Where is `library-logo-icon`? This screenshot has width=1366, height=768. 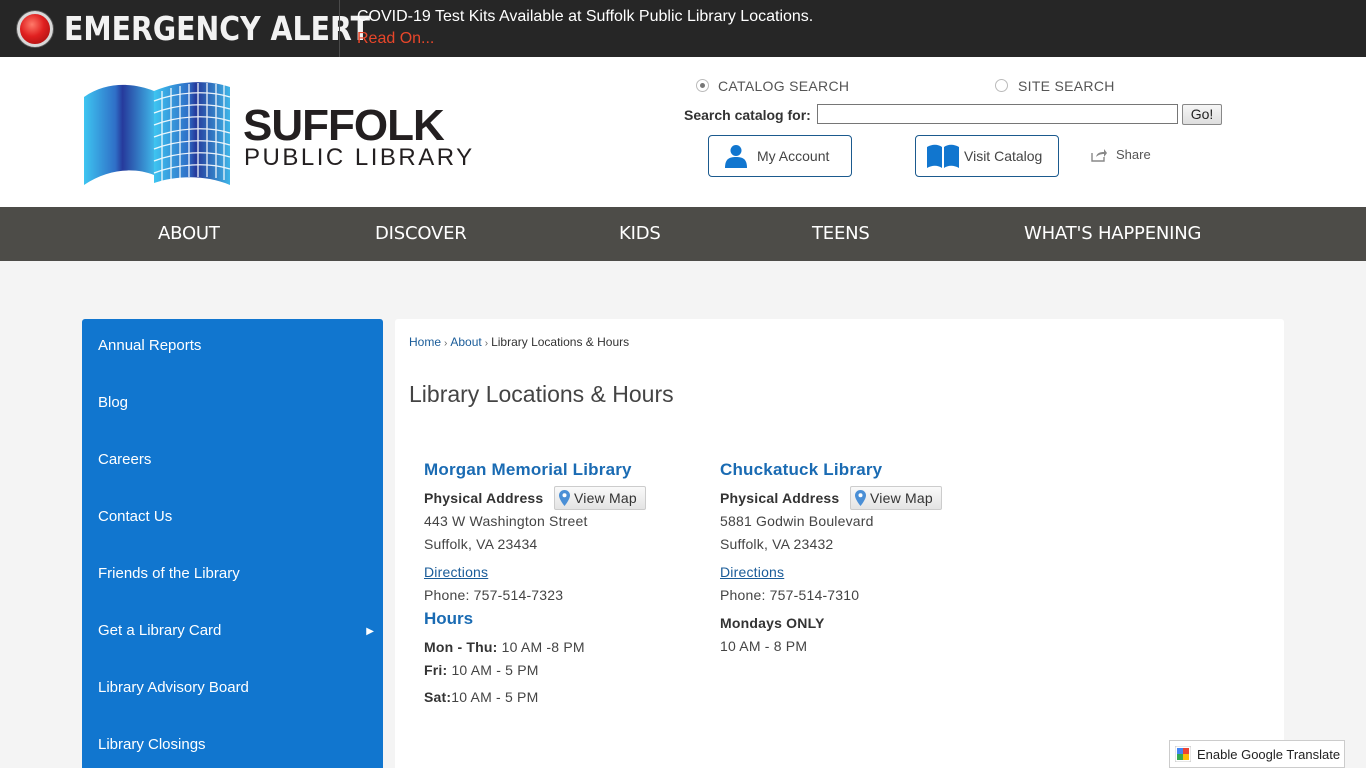 library-logo-icon is located at coordinates (157, 134).